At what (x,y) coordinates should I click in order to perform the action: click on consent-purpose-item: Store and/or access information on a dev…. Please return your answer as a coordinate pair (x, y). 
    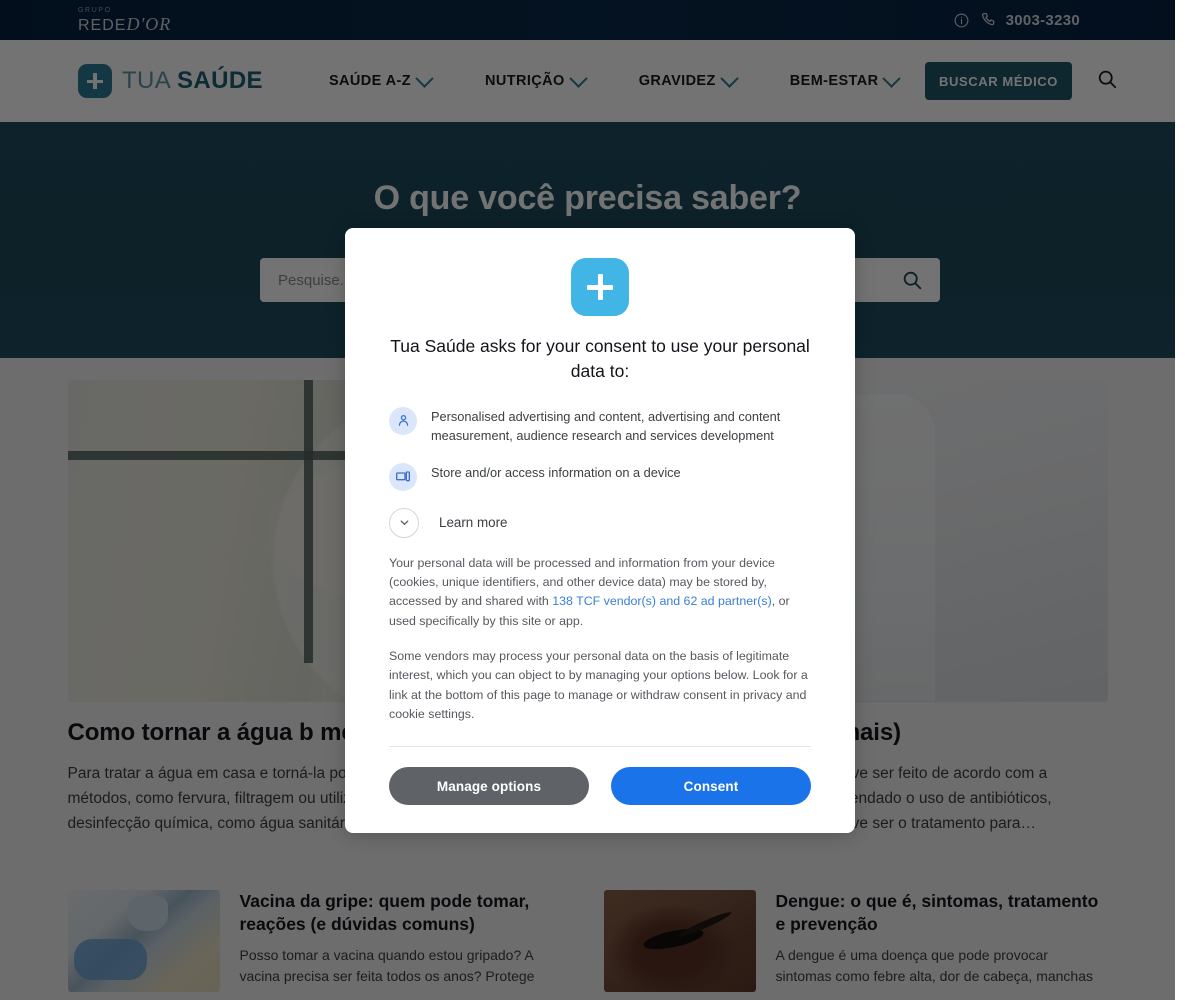
    Looking at the image, I should click on (600, 476).